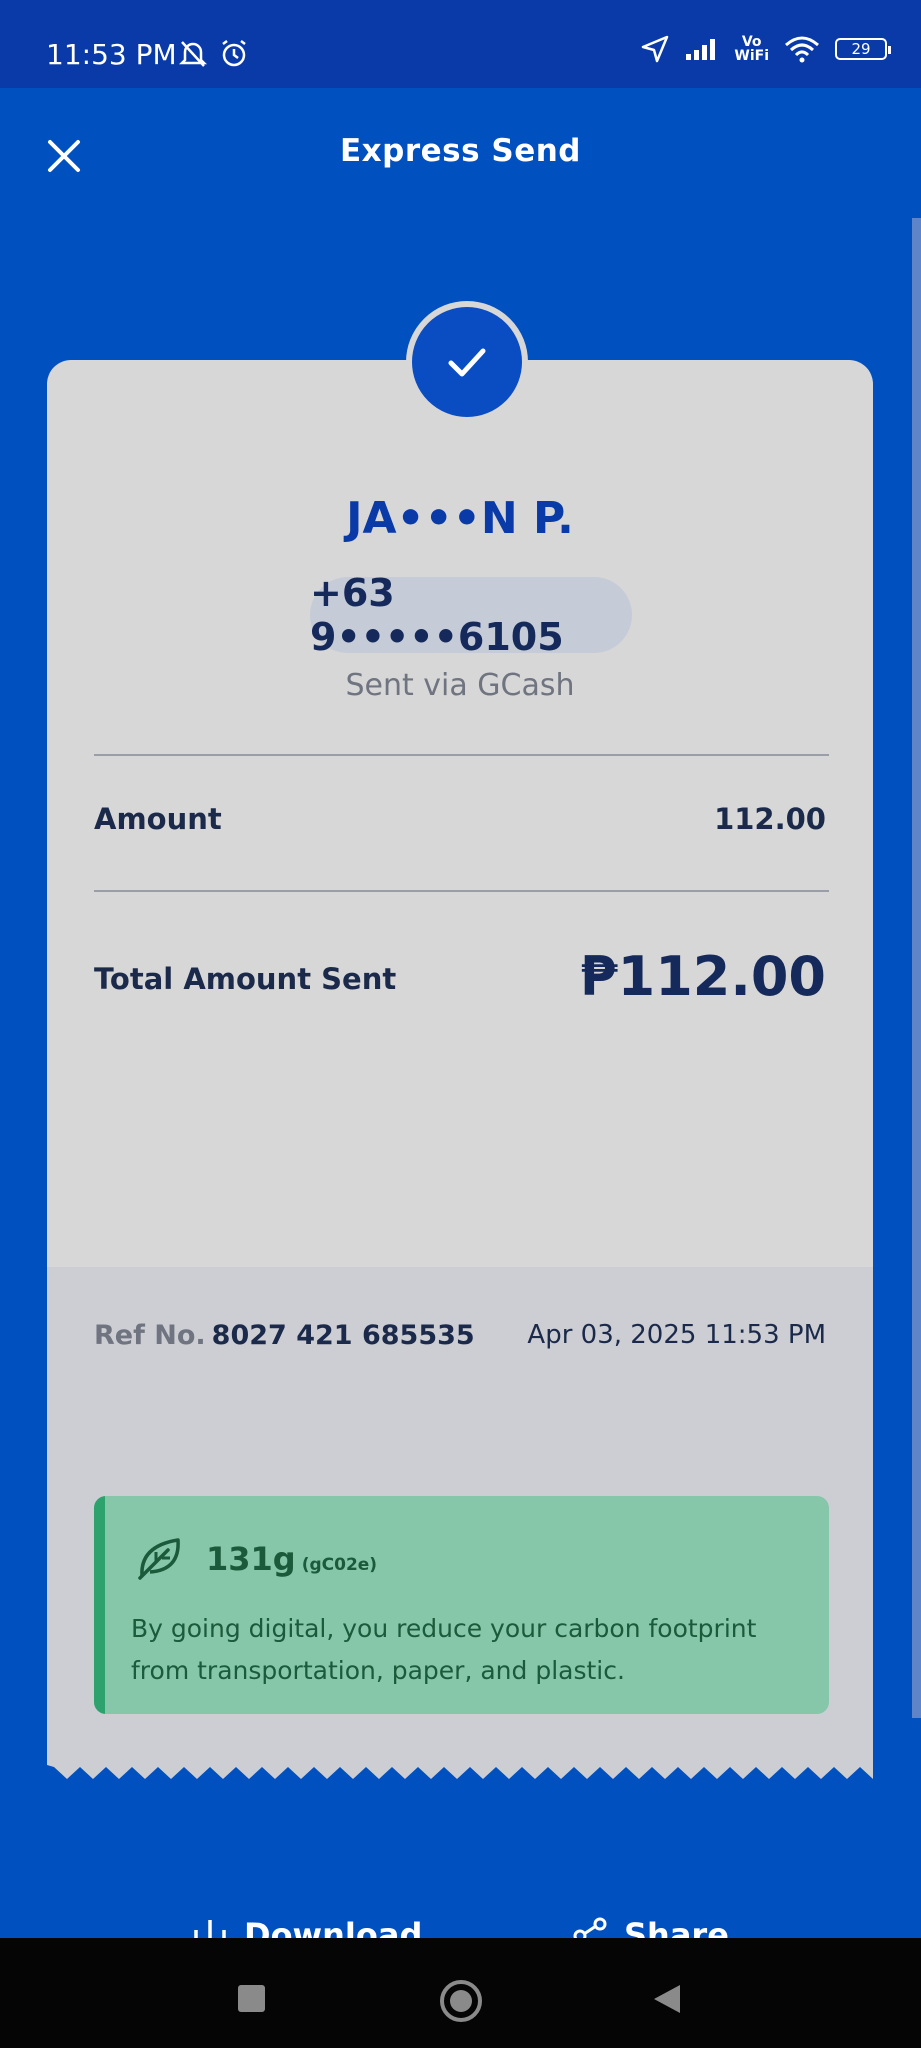 The image size is (921, 2048). What do you see at coordinates (701, 49) in the screenshot?
I see `signal-icon` at bounding box center [701, 49].